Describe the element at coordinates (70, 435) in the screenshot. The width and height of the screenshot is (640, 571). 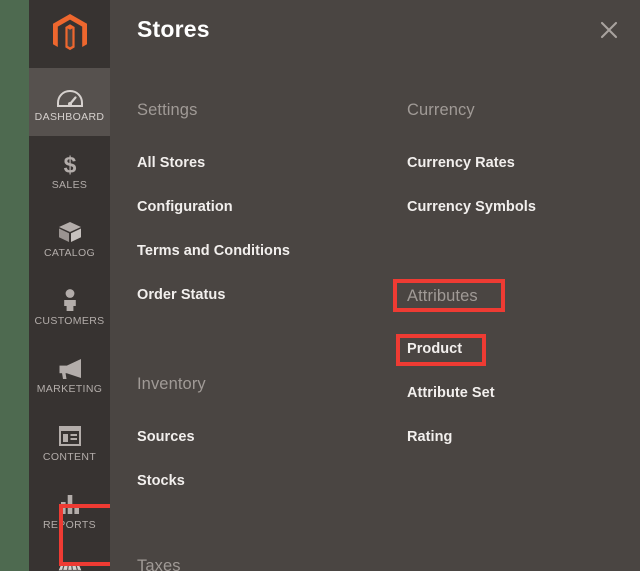
I see `page-layout-icon` at that location.